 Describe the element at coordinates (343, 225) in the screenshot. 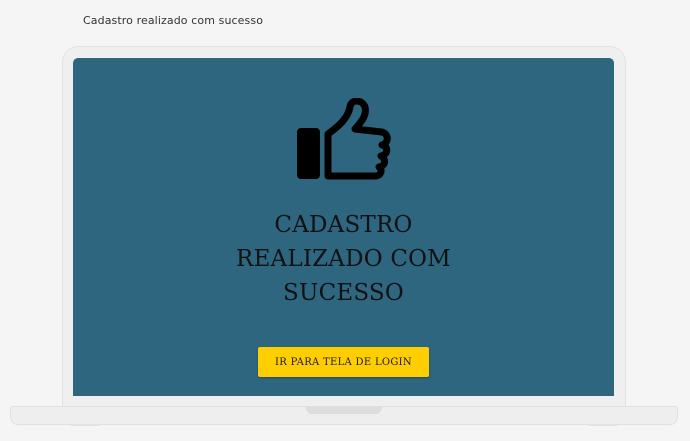

I see `title-line: CADASTRO` at that location.